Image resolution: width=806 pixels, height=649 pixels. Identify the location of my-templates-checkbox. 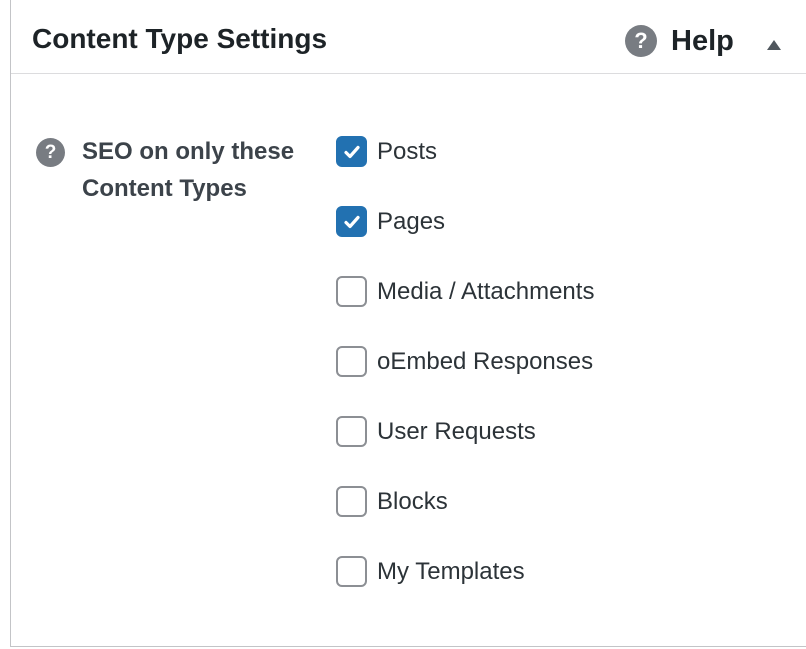
(351, 571).